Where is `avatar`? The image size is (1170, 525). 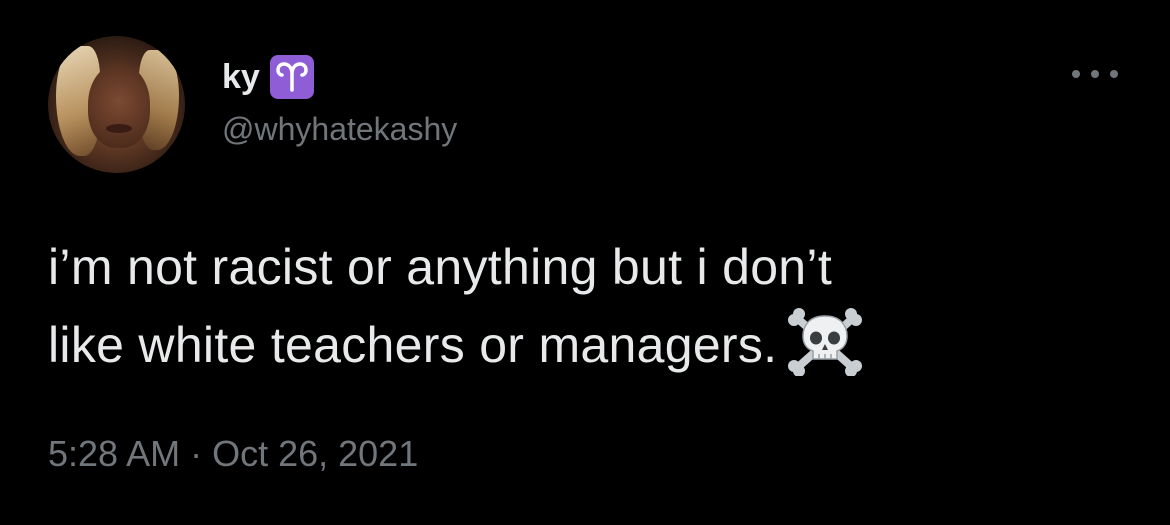 avatar is located at coordinates (116, 104).